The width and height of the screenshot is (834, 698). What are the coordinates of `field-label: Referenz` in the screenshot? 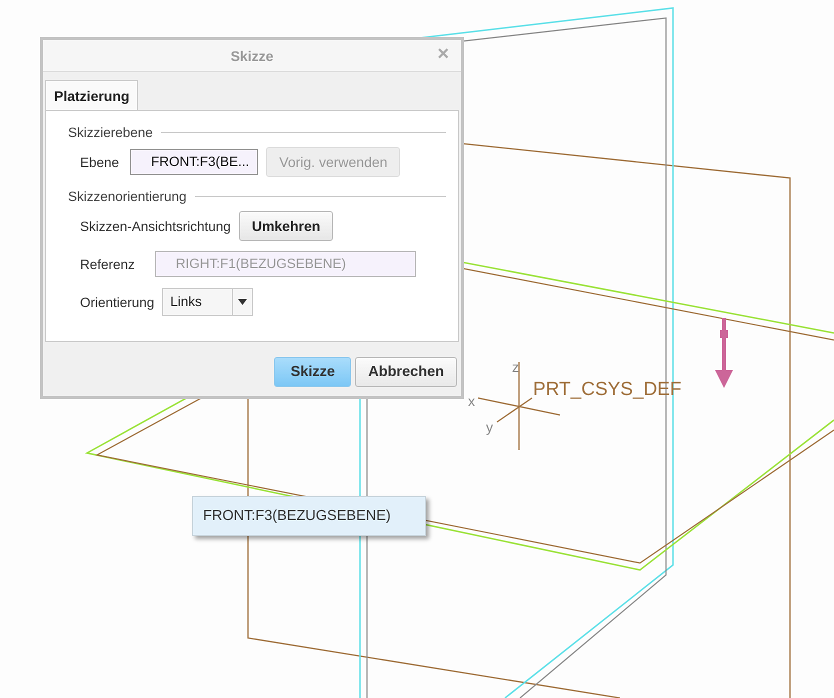 It's located at (107, 264).